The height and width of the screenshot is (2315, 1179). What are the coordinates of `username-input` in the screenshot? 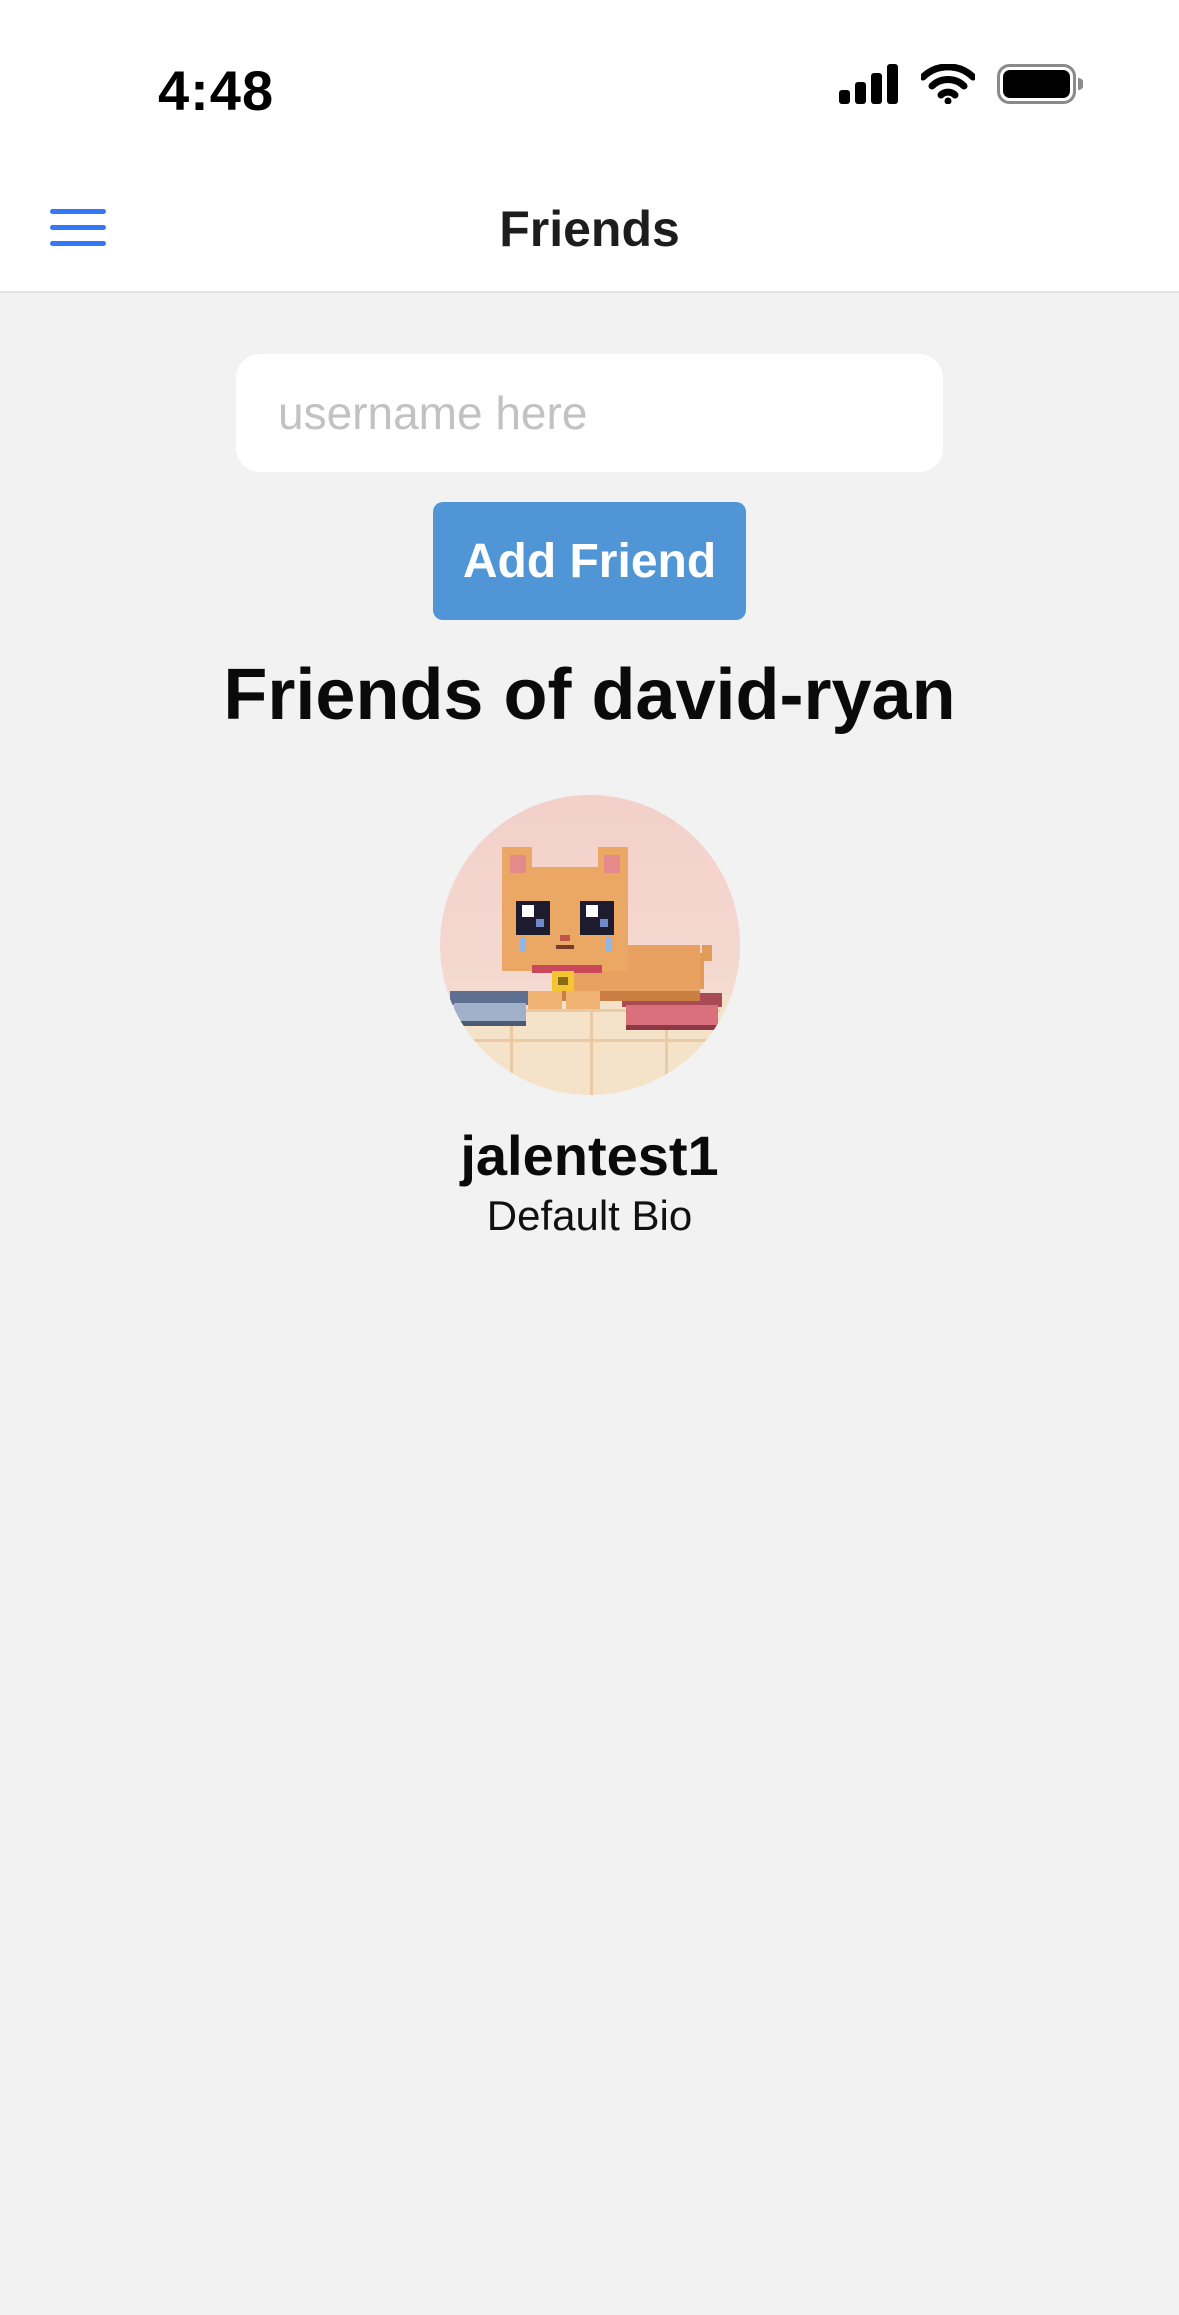 It's located at (589, 413).